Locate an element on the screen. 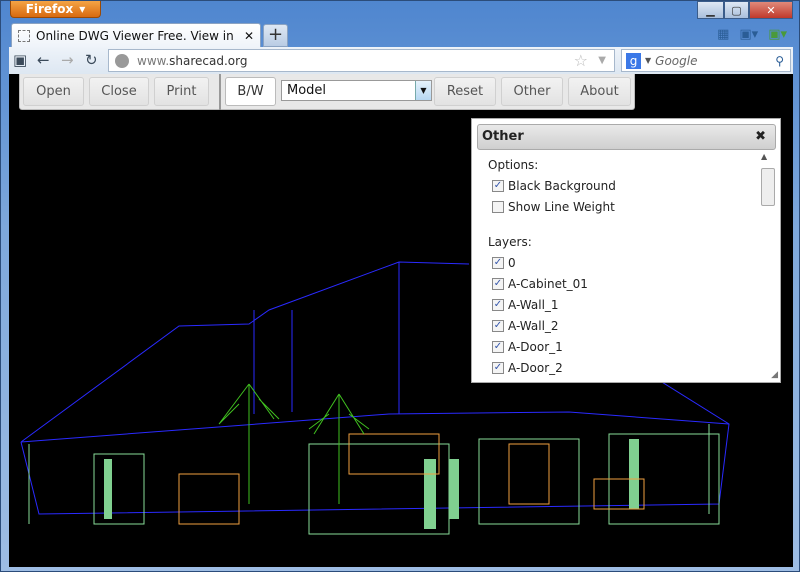 The width and height of the screenshot is (800, 572). search-placeholder: Google is located at coordinates (676, 60).